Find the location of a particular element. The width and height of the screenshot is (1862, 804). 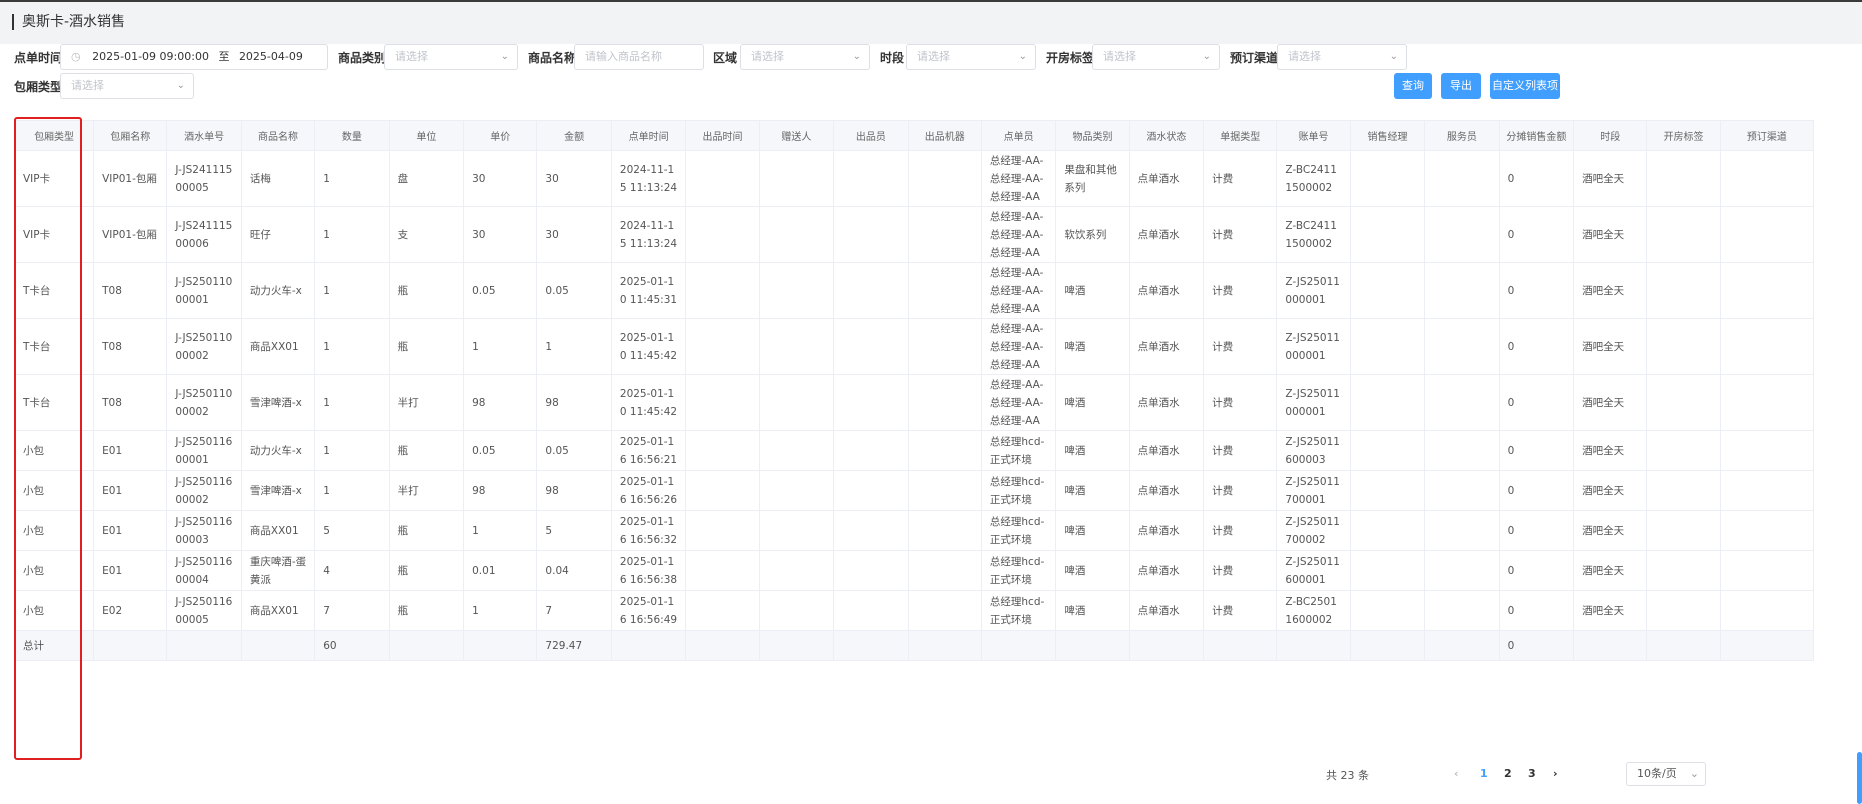

table-cell: 2025-01-16 16:56:49 is located at coordinates (648, 610).